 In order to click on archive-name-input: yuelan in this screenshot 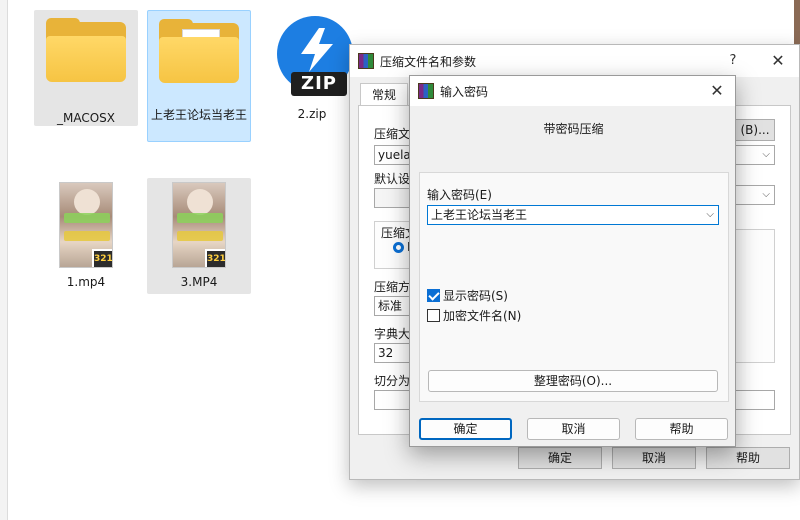, I will do `click(394, 155)`.